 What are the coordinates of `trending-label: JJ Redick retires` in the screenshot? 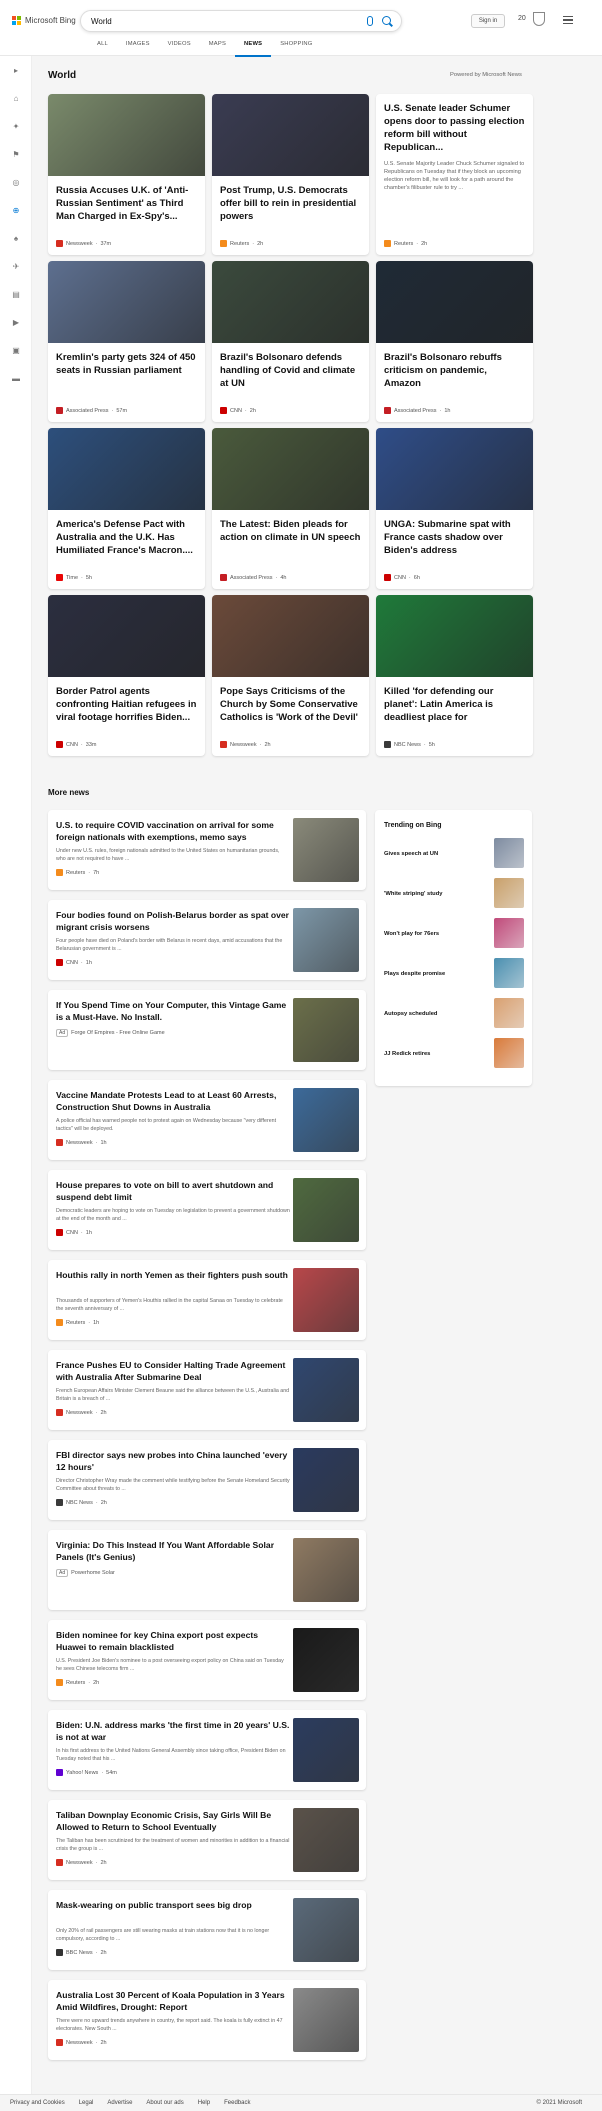 It's located at (407, 1054).